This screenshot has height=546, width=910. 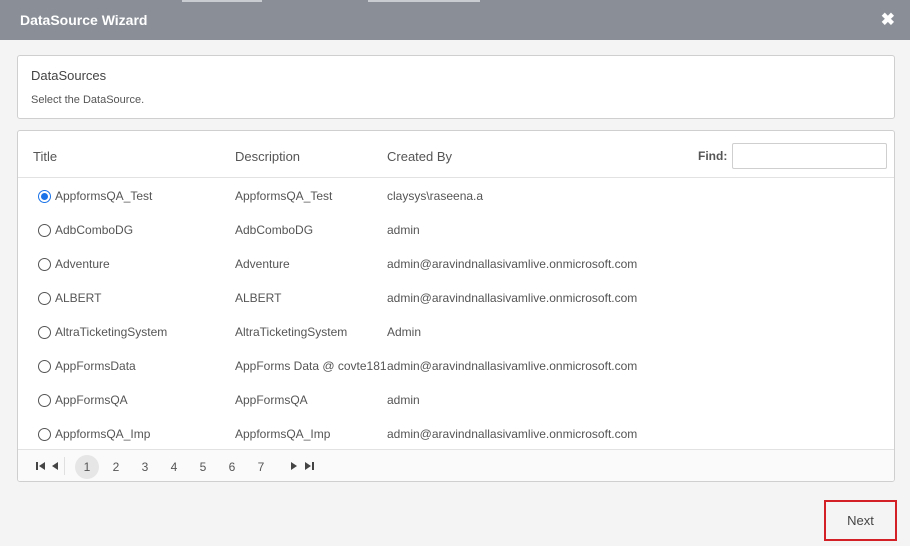 I want to click on cell-description: AppformsQA_Test, so click(x=284, y=196).